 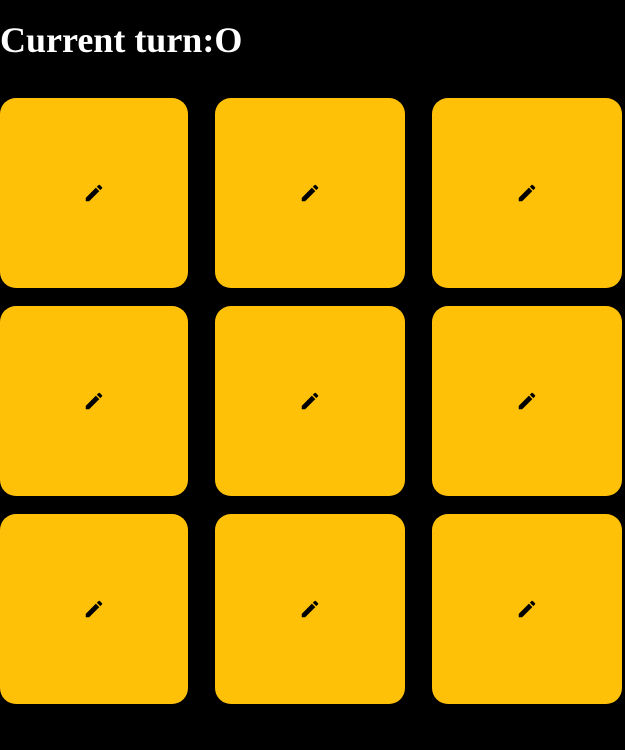 I want to click on board-cell-r1c1, so click(x=94, y=193).